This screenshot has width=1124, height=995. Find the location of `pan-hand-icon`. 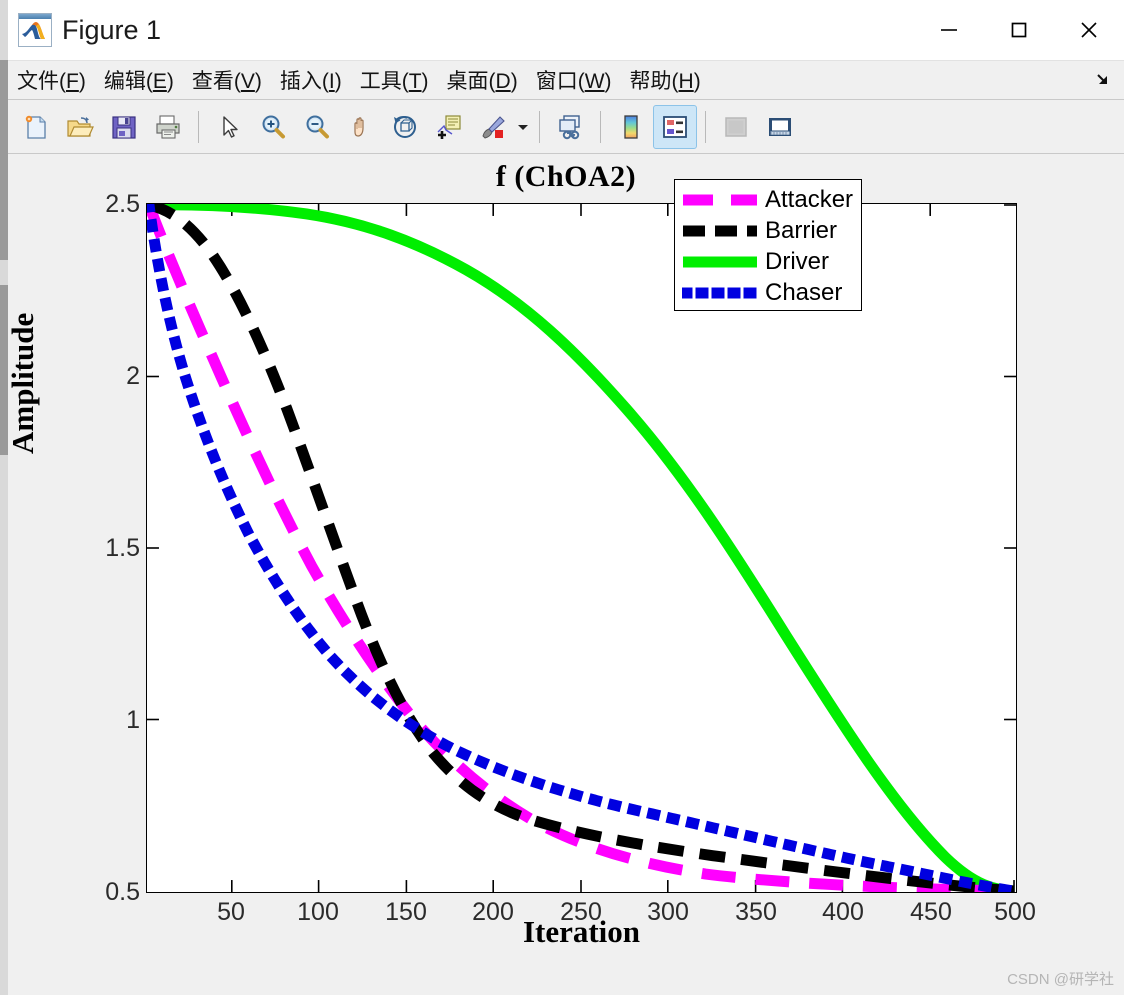

pan-hand-icon is located at coordinates (359, 126).